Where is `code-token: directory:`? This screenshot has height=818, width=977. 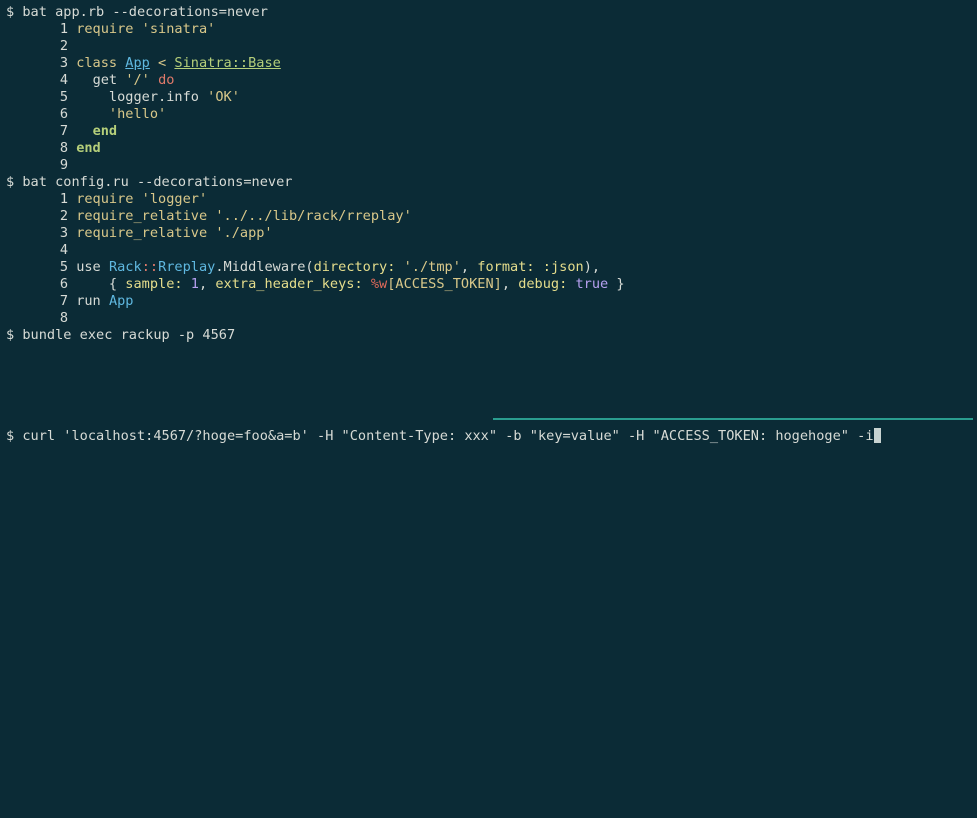
code-token: directory: is located at coordinates (354, 267).